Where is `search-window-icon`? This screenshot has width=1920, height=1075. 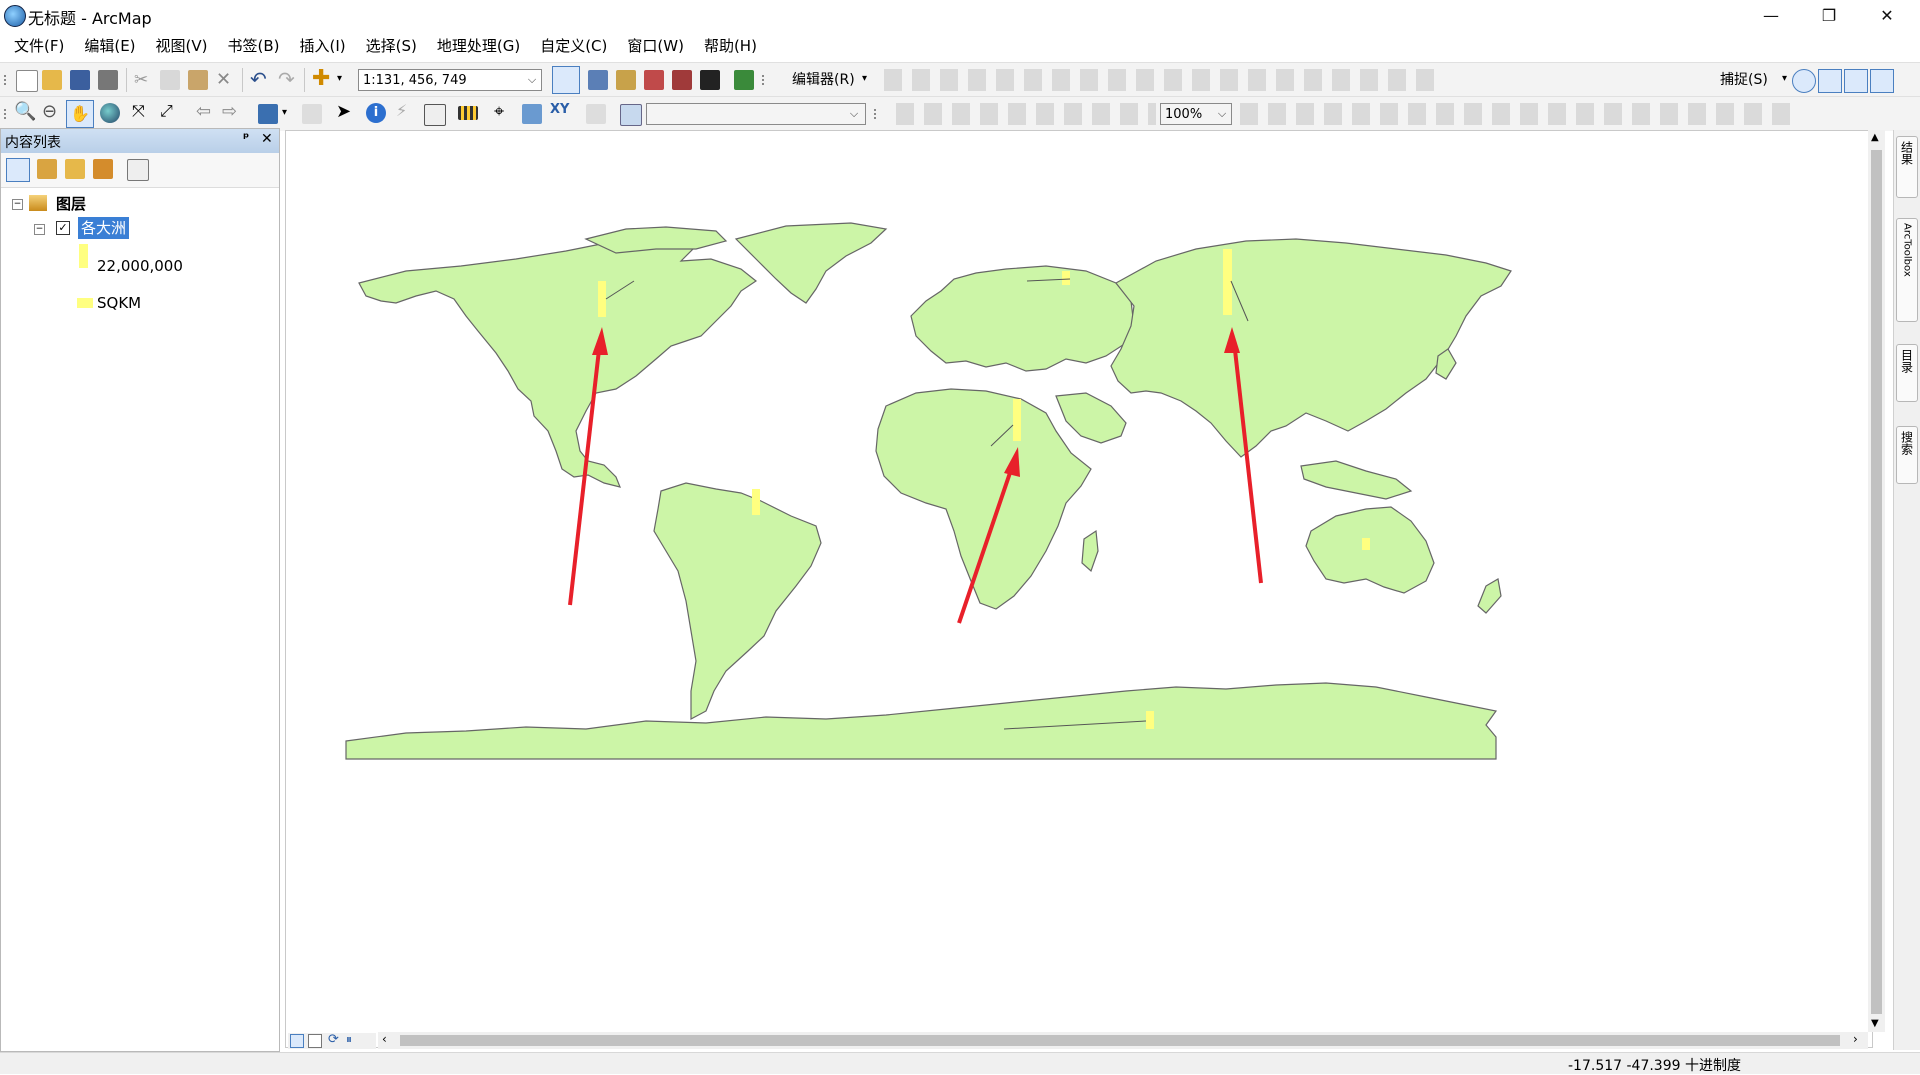 search-window-icon is located at coordinates (654, 80).